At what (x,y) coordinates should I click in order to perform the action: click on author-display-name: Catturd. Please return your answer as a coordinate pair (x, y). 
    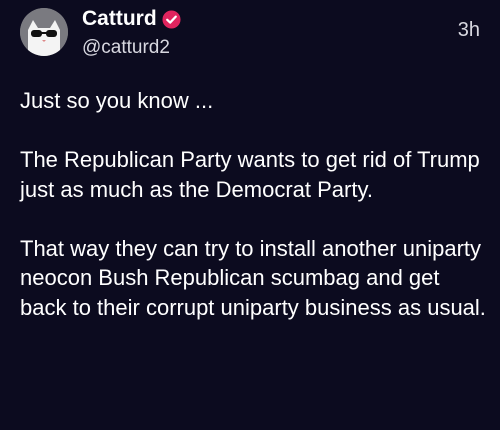
    Looking at the image, I should click on (119, 19).